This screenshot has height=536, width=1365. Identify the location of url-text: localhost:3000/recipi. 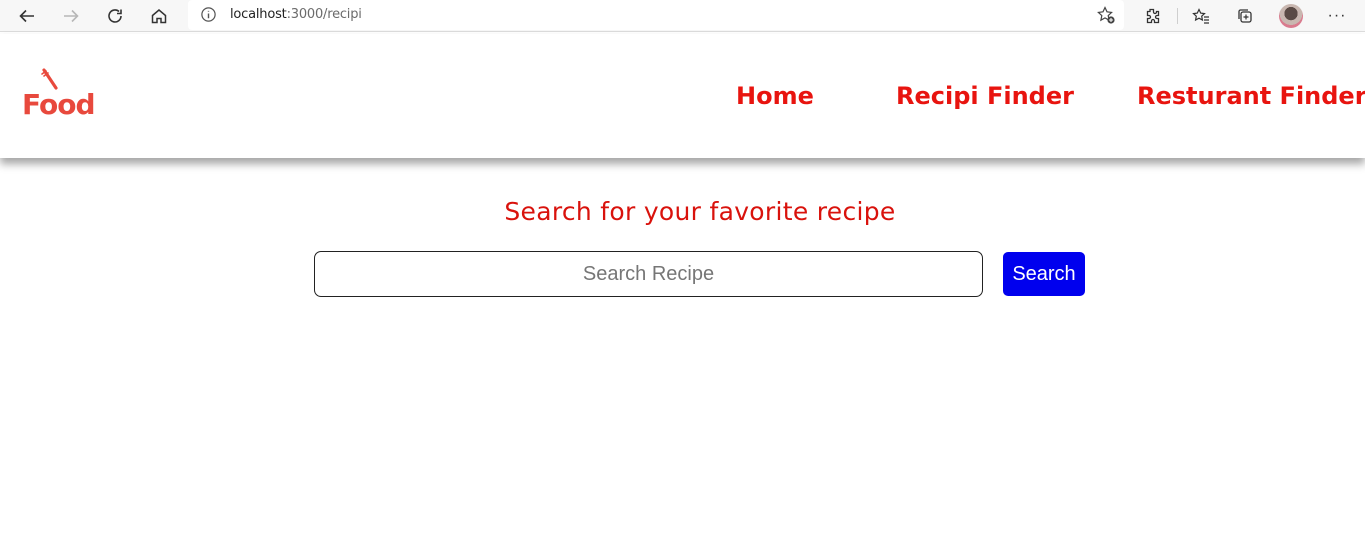
(296, 14).